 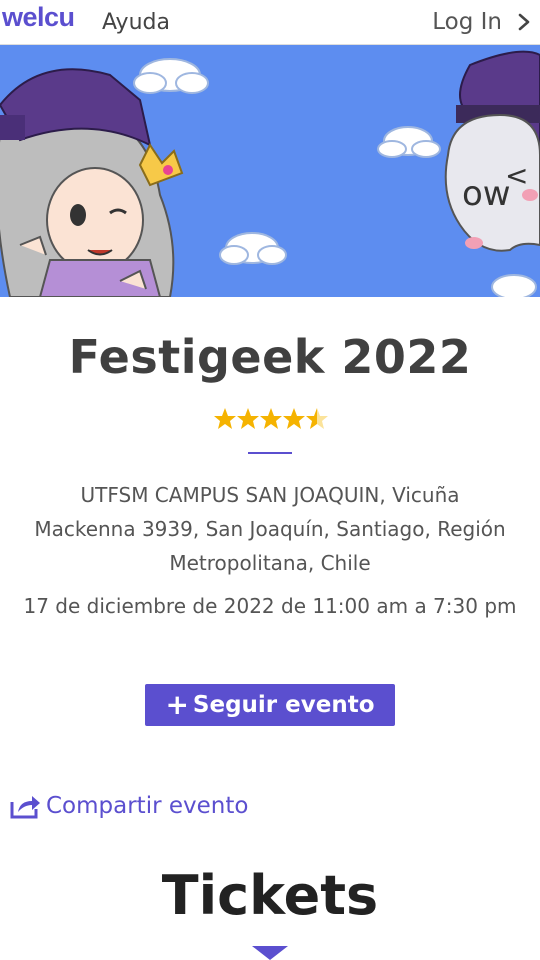 I want to click on title-divider, so click(x=270, y=453).